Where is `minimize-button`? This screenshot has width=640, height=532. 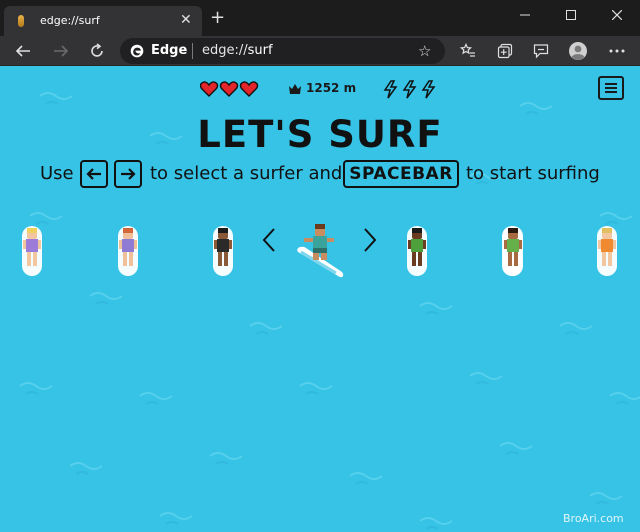 minimize-button is located at coordinates (525, 15).